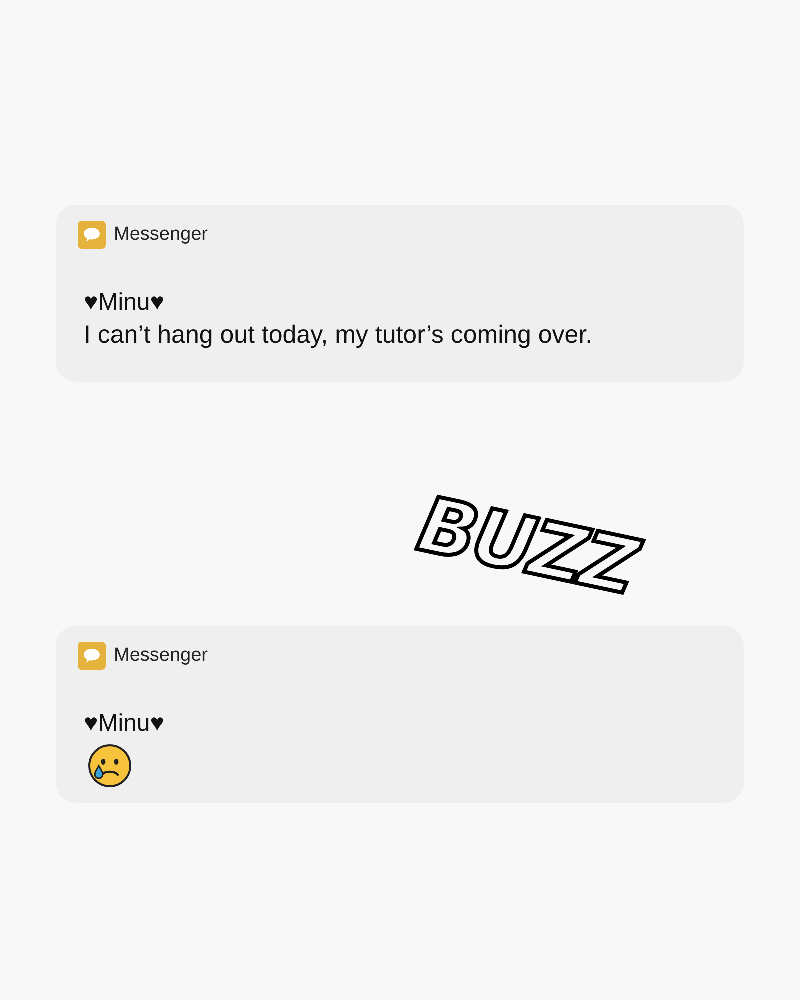  I want to click on message-text: I can’t hang out today, my tutor’s coming over., so click(338, 335).